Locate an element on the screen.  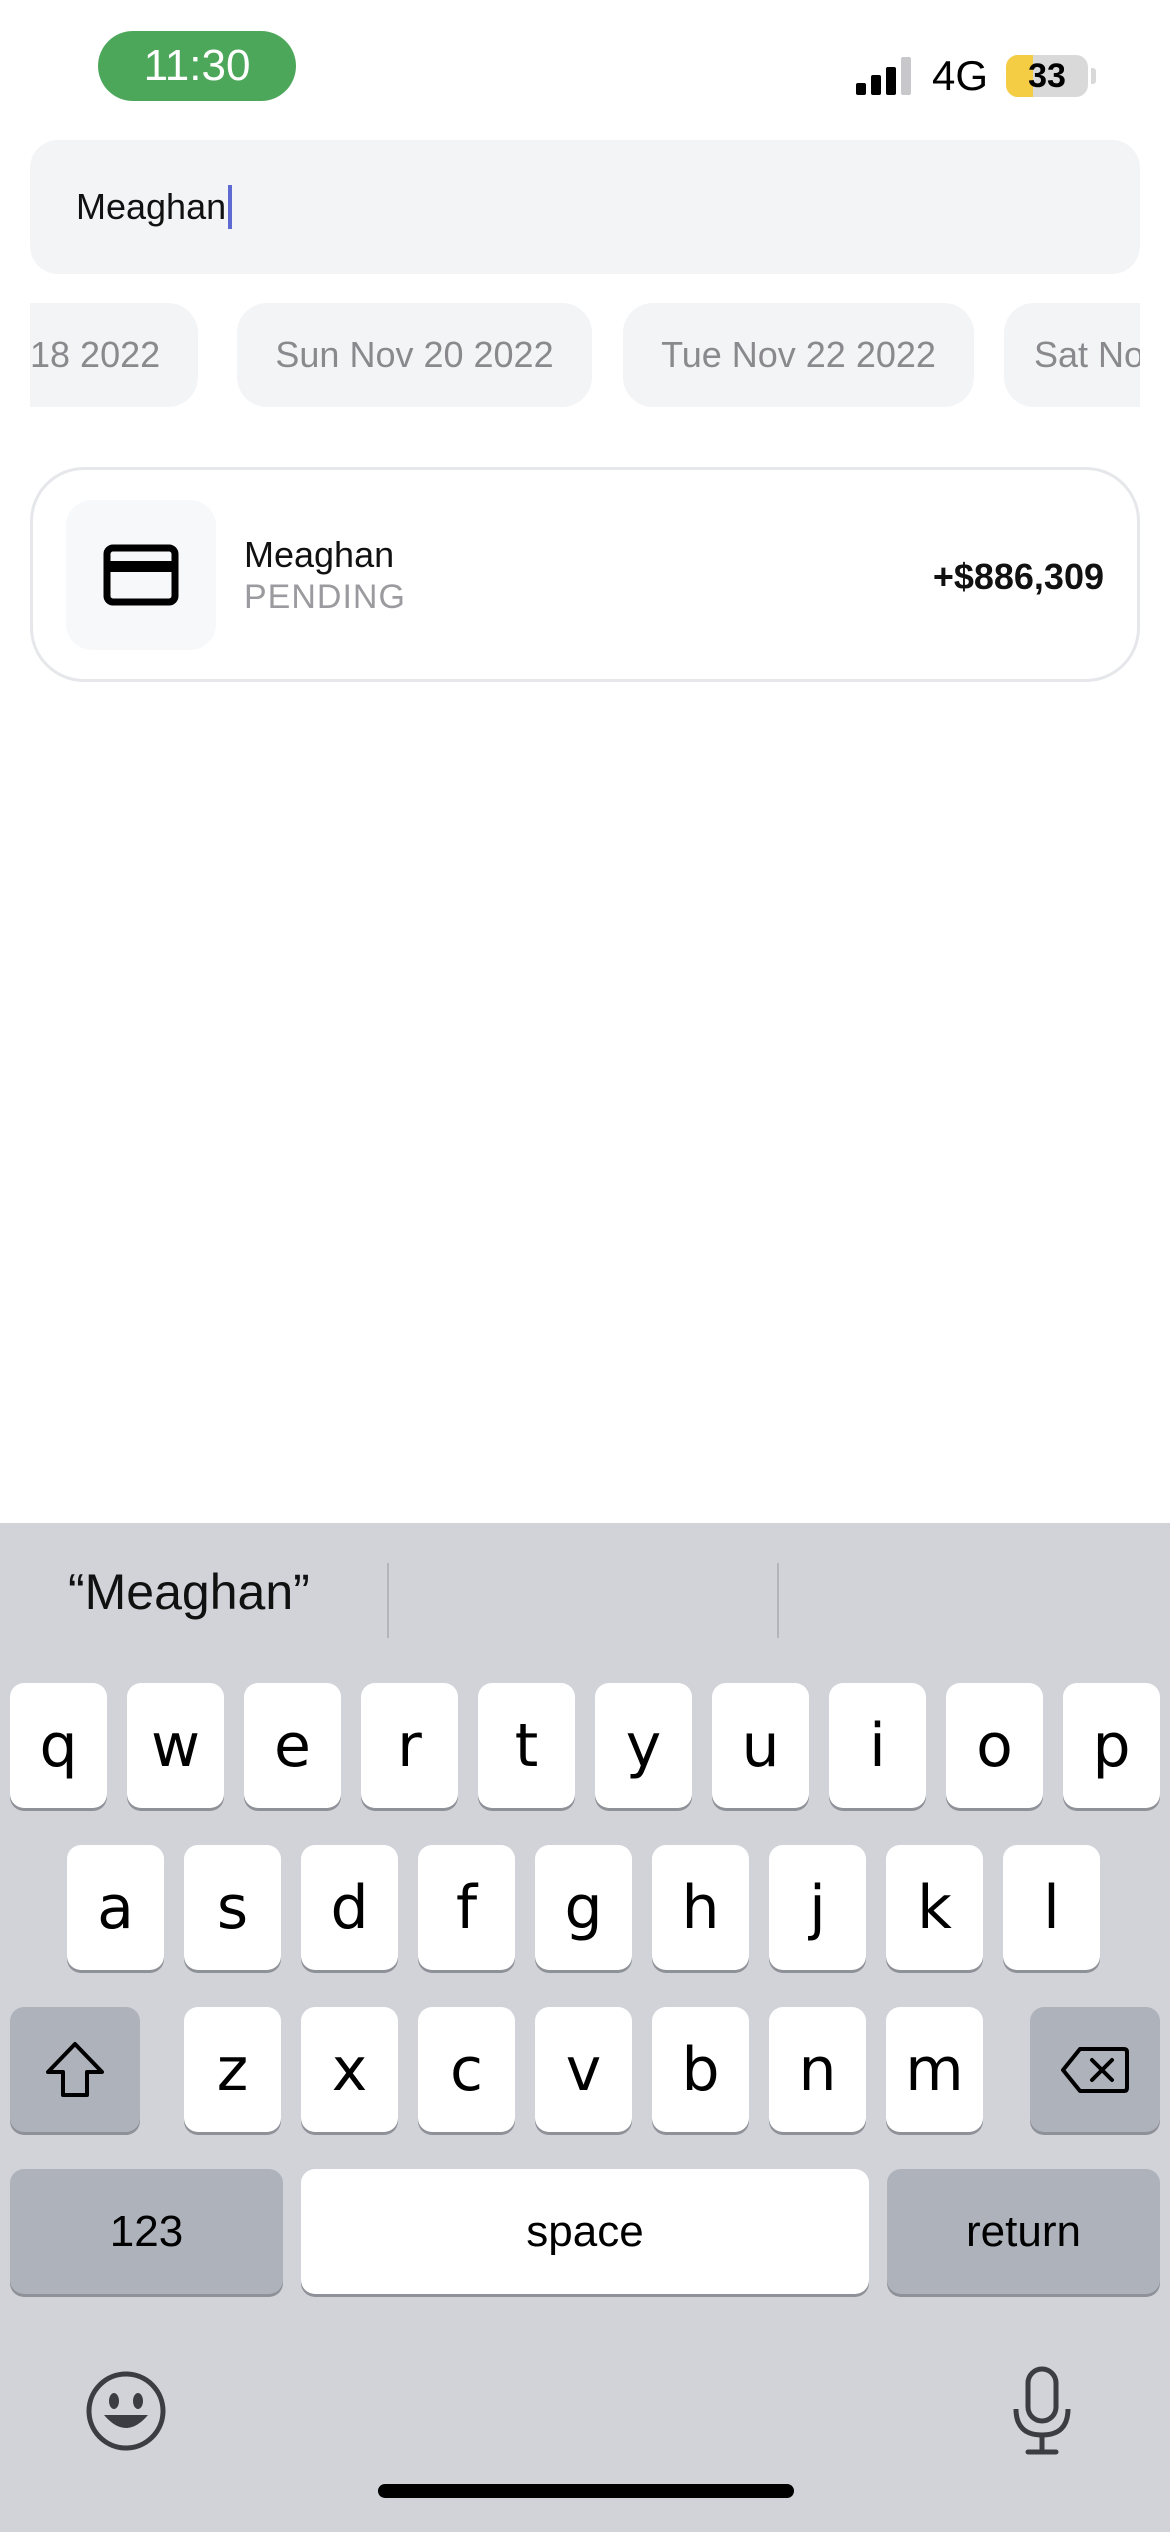
key-j: j is located at coordinates (817, 1907).